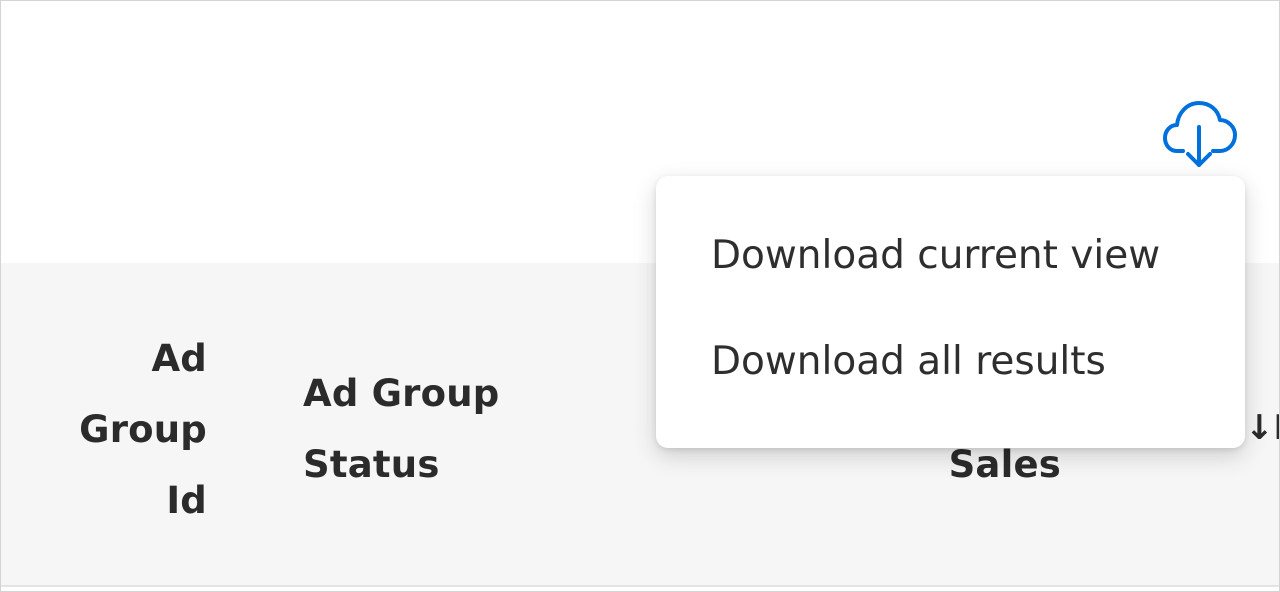 Image resolution: width=1280 pixels, height=592 pixels. I want to click on sort-icon: ↓I, so click(1262, 428).